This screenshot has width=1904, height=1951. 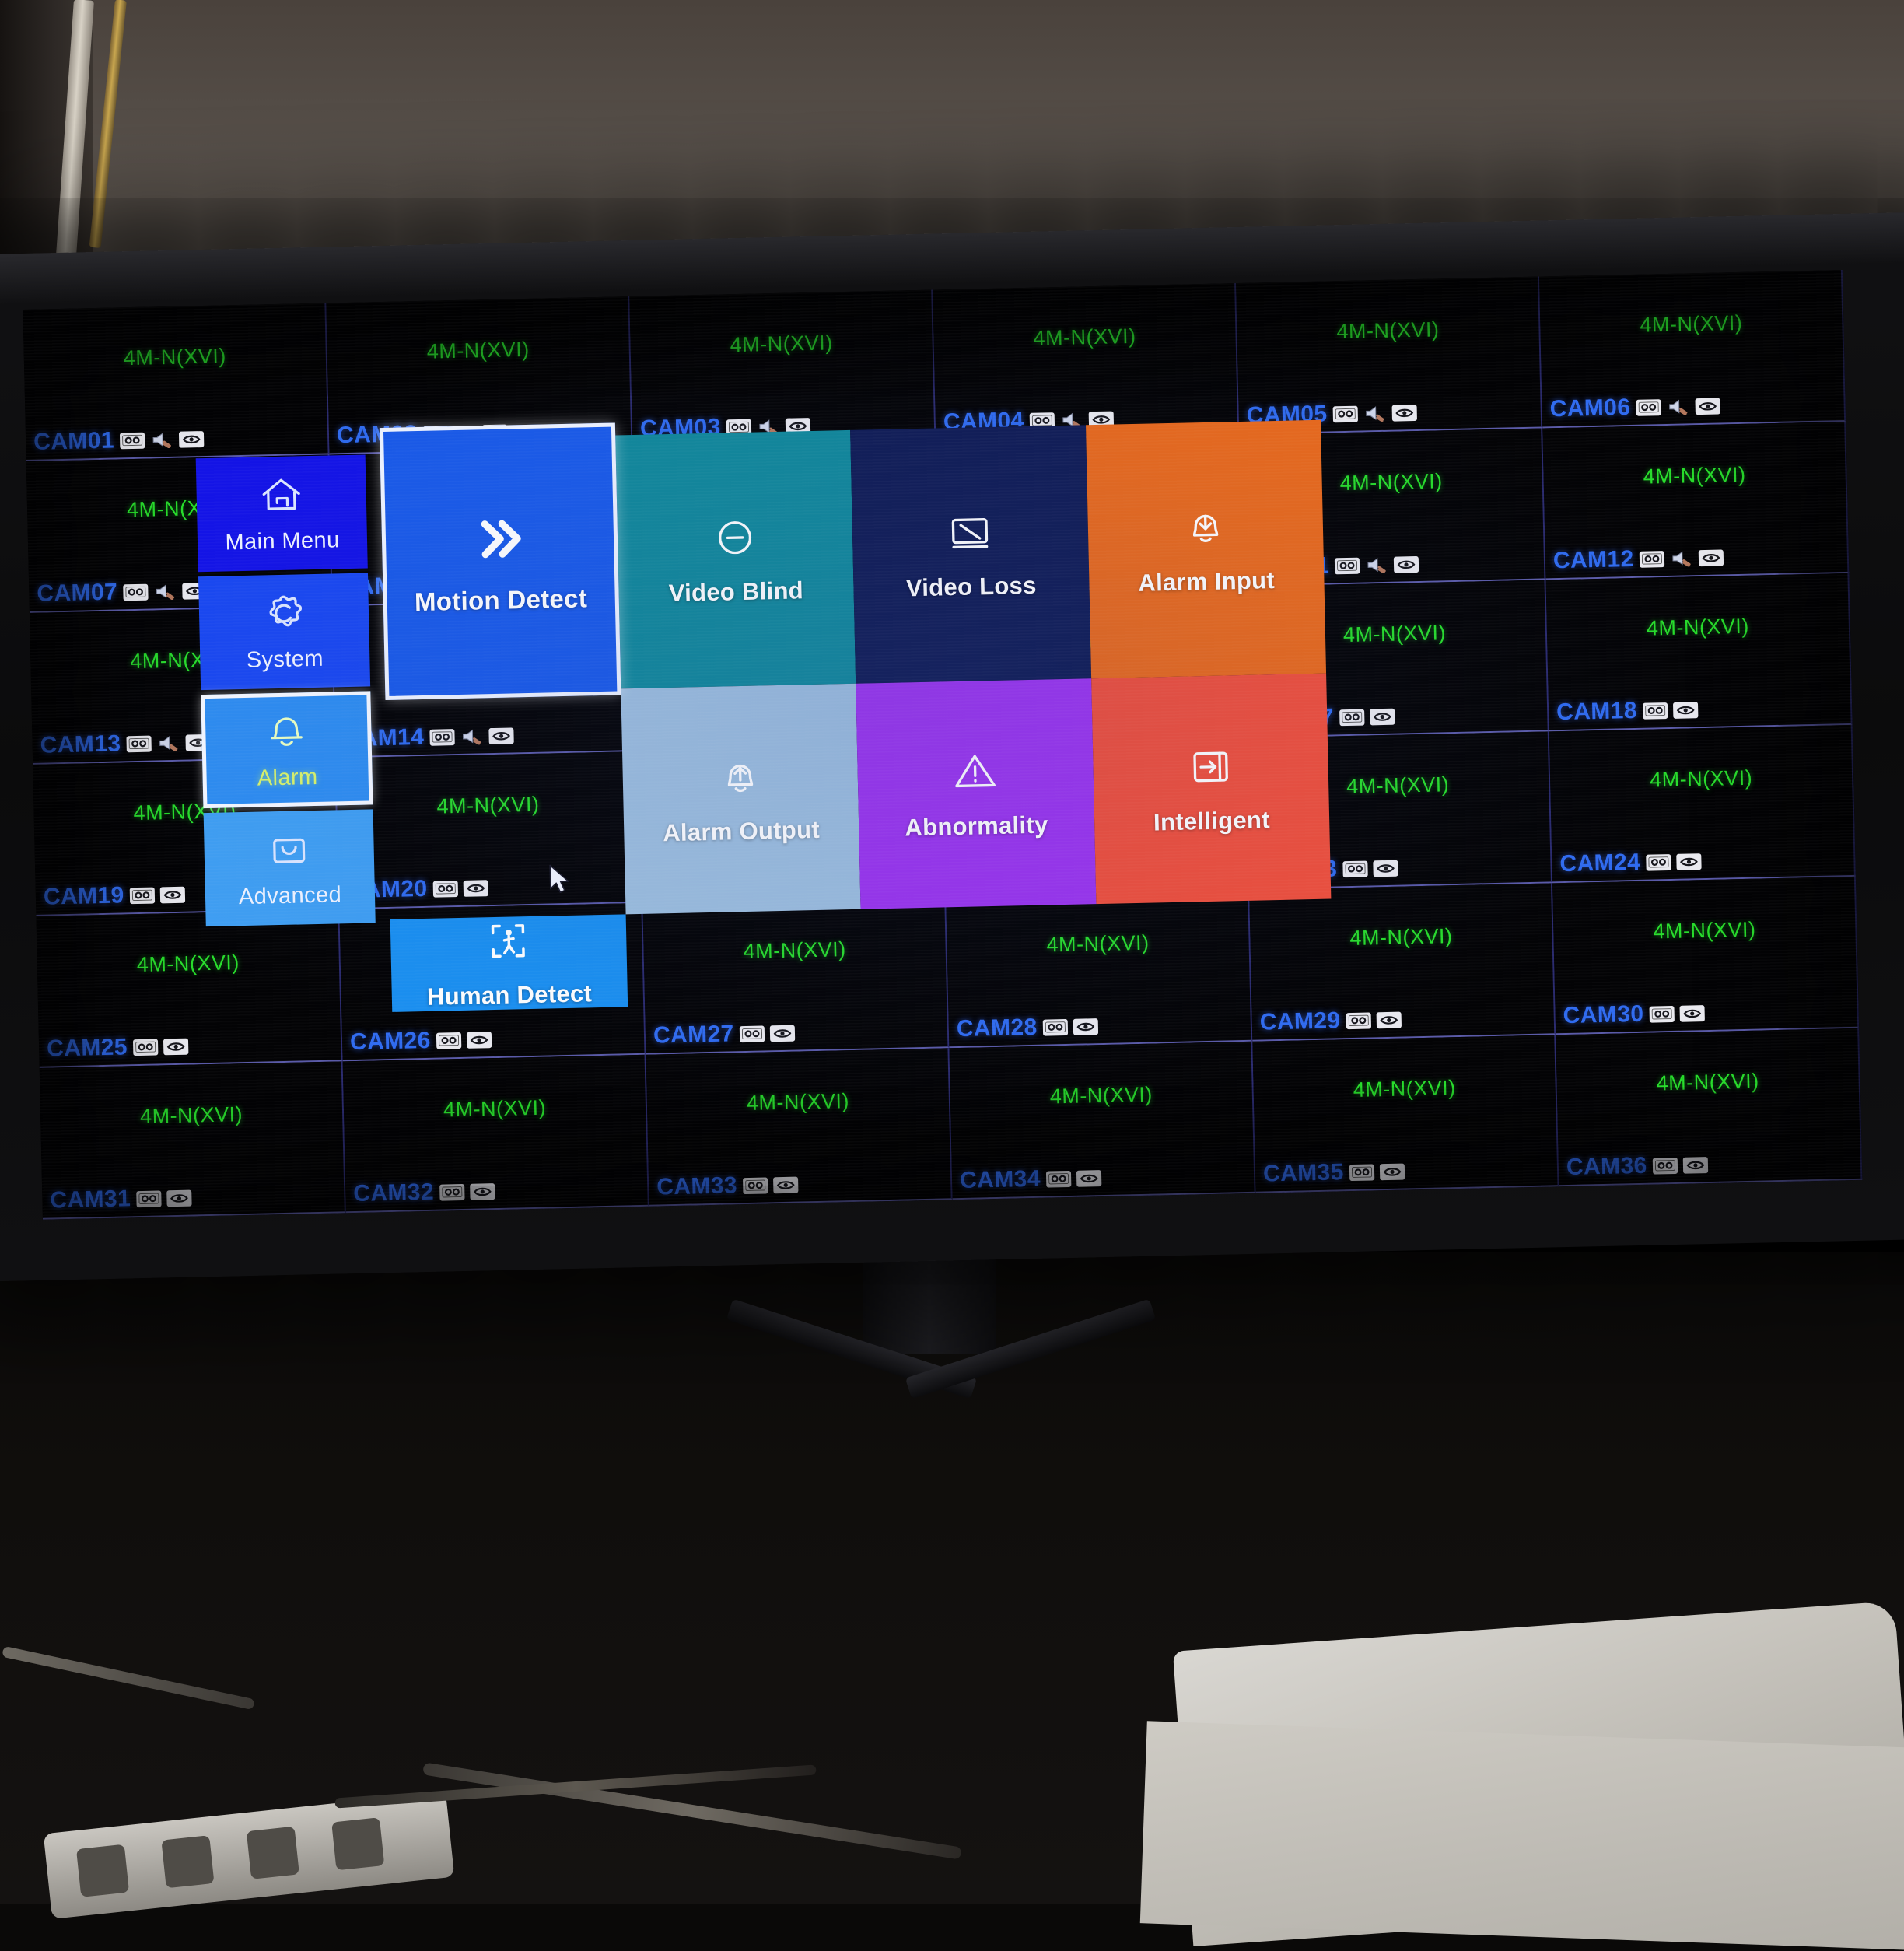 What do you see at coordinates (121, 1199) in the screenshot?
I see `camera-status-bar: CAM31` at bounding box center [121, 1199].